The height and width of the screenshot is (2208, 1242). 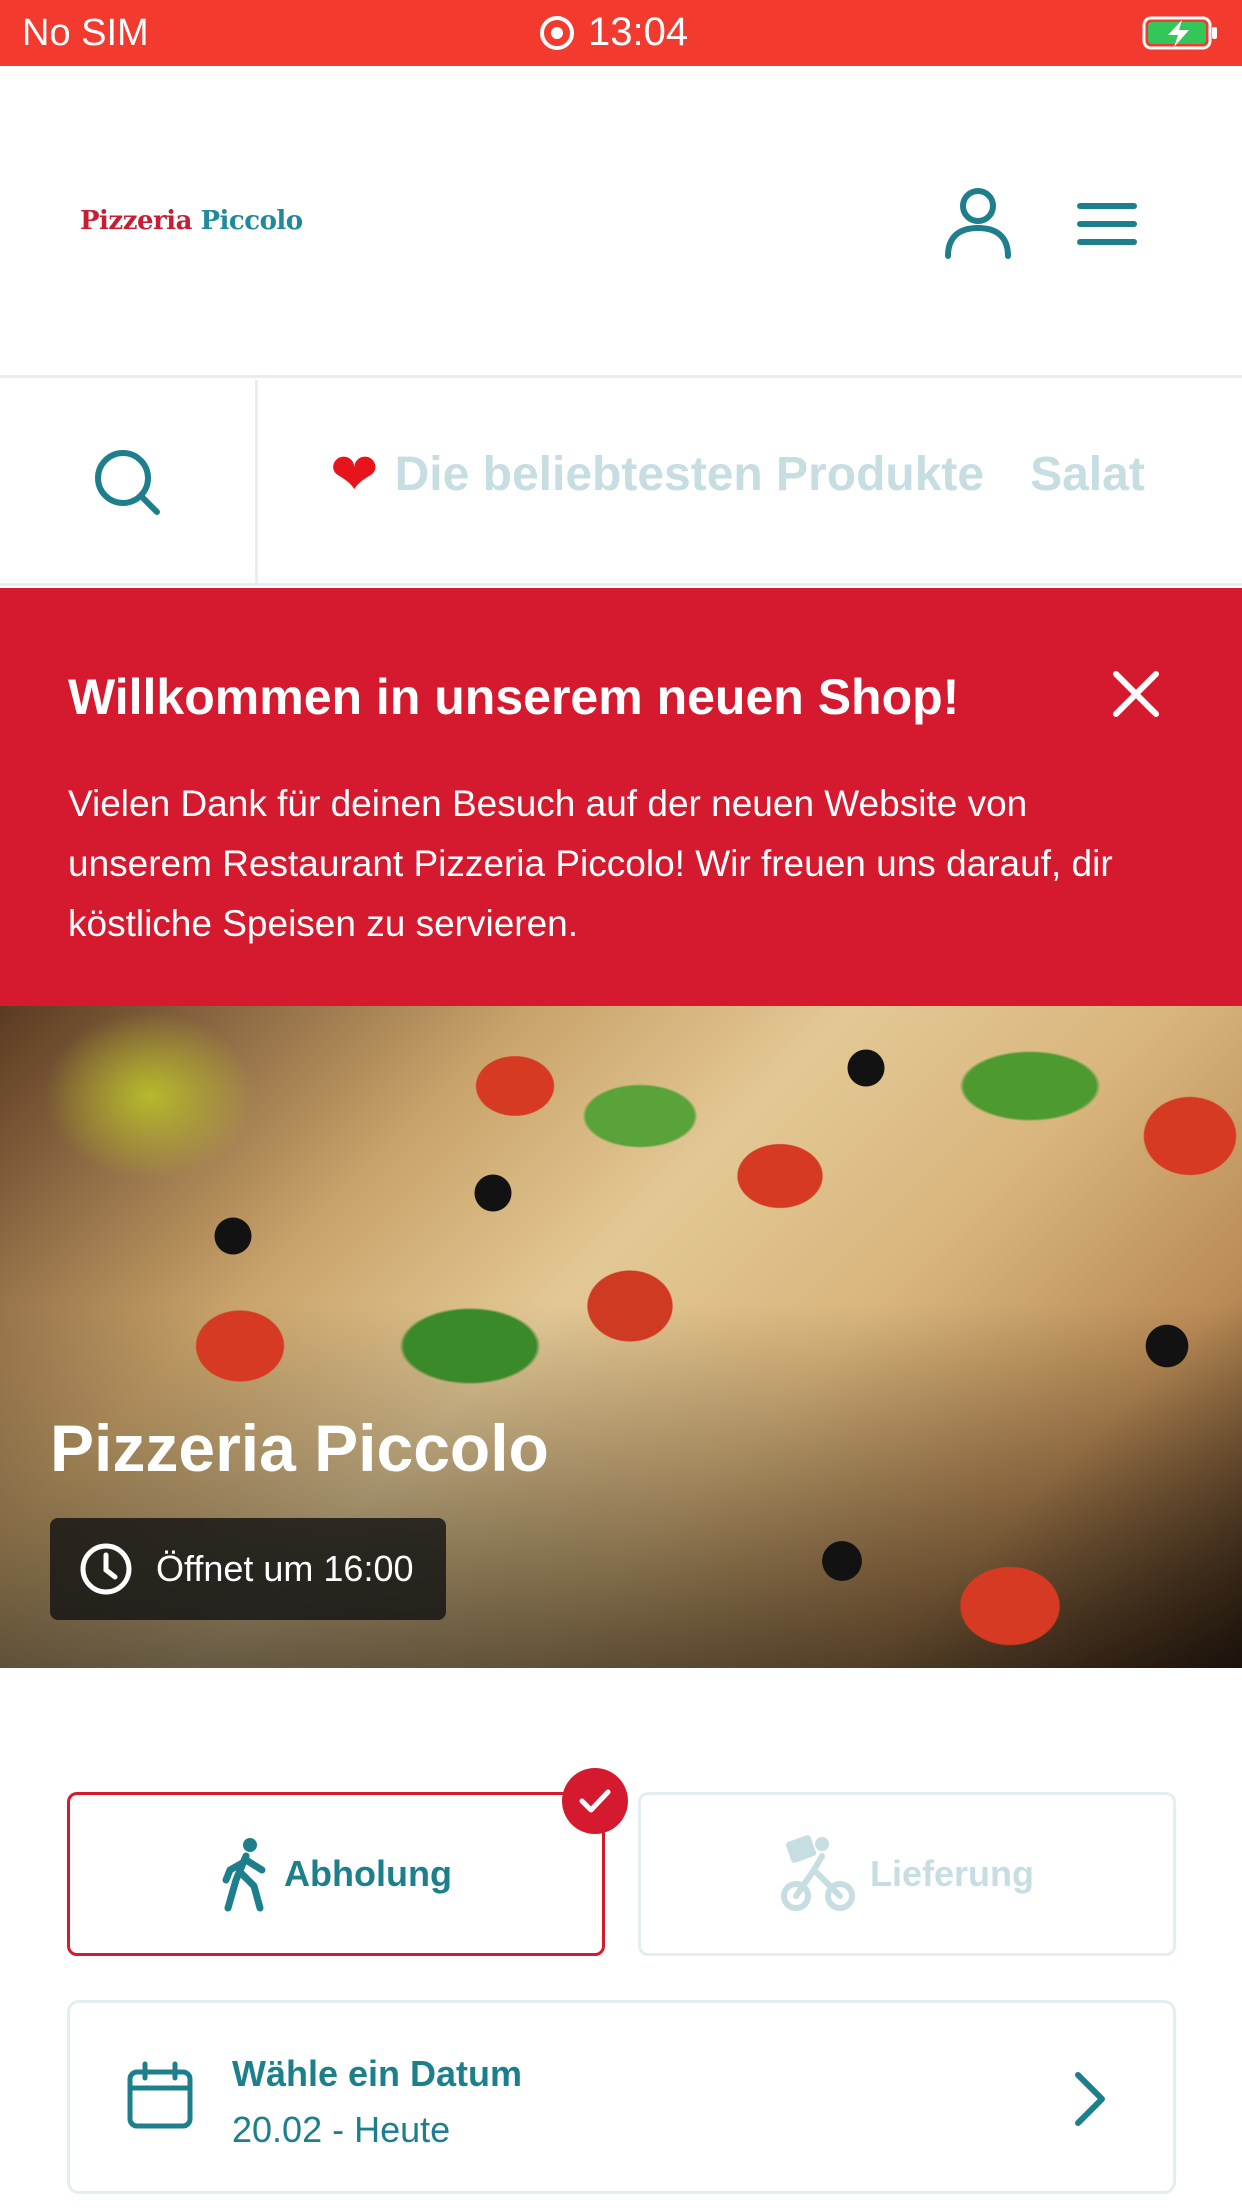 I want to click on delivery-option: Lieferung, so click(x=907, y=1874).